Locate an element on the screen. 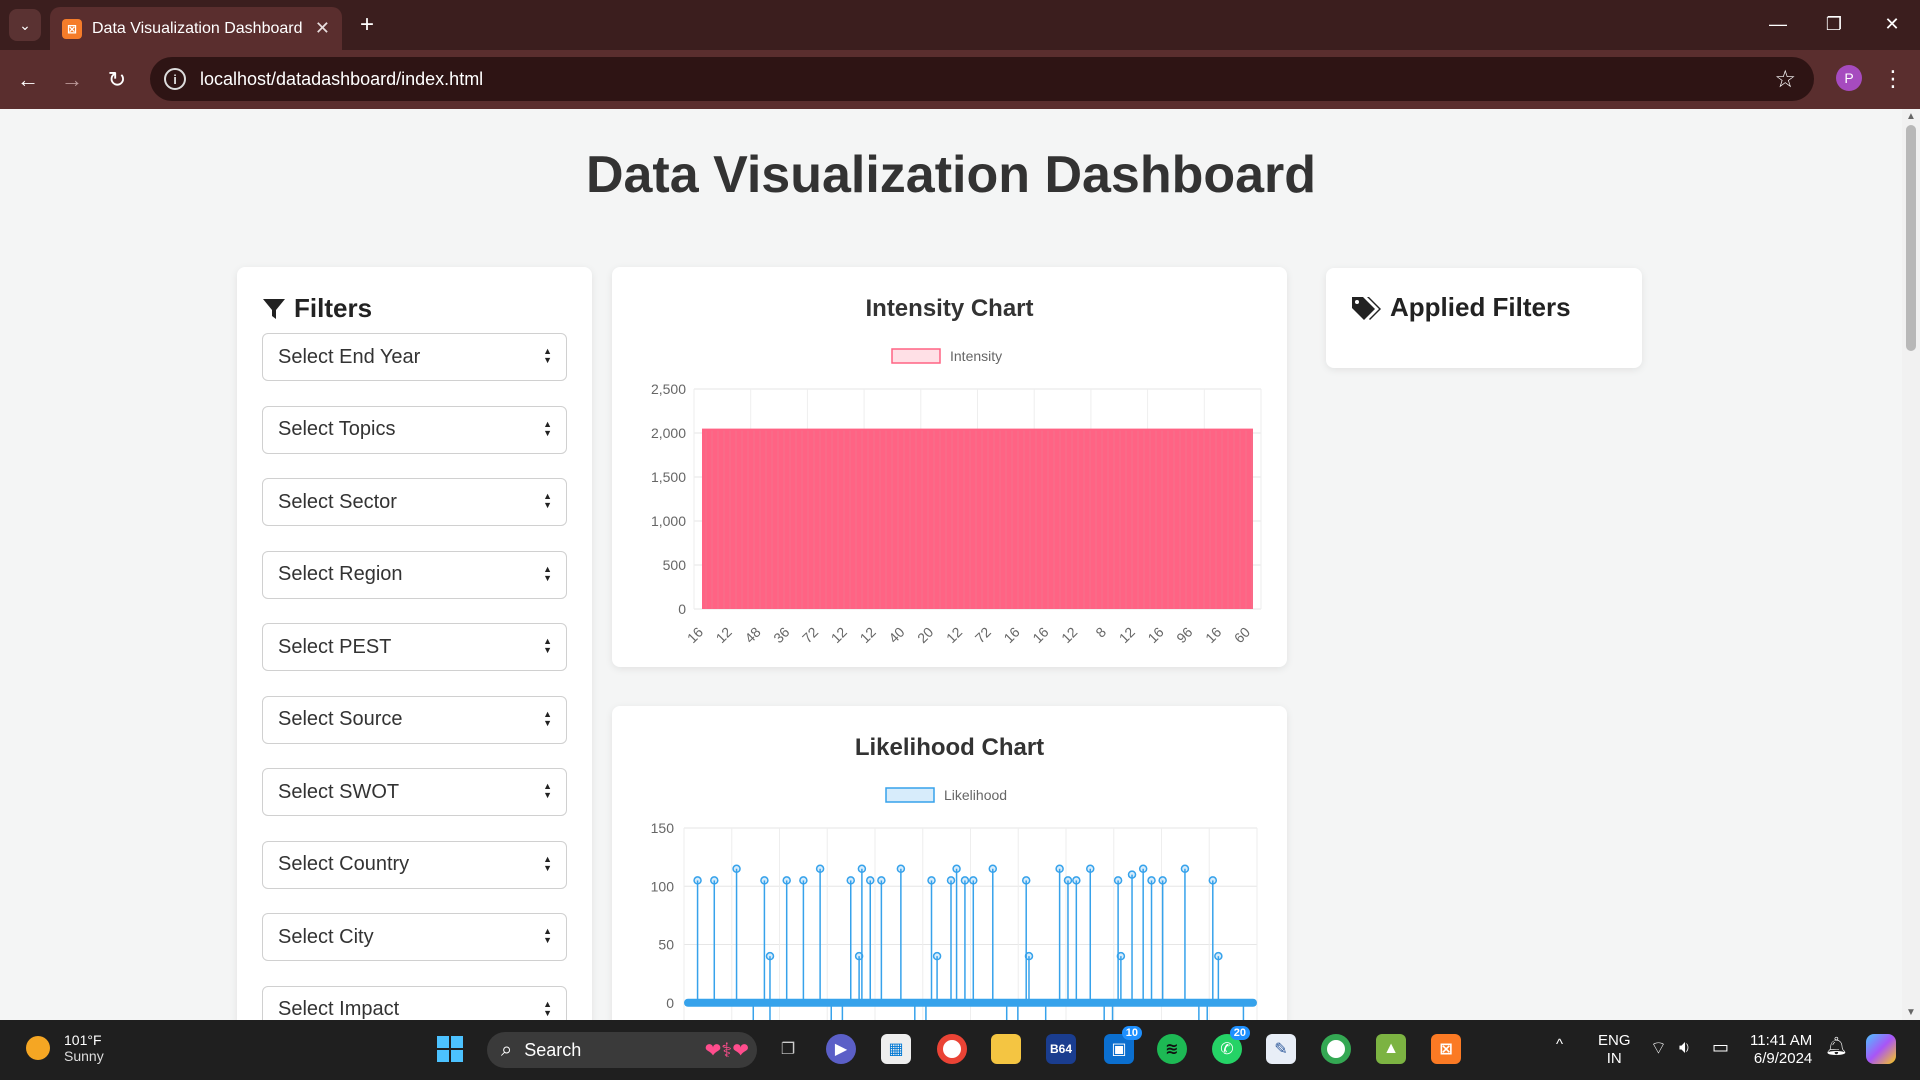 This screenshot has width=1920, height=1080. restore-button: ❐ is located at coordinates (1834, 24).